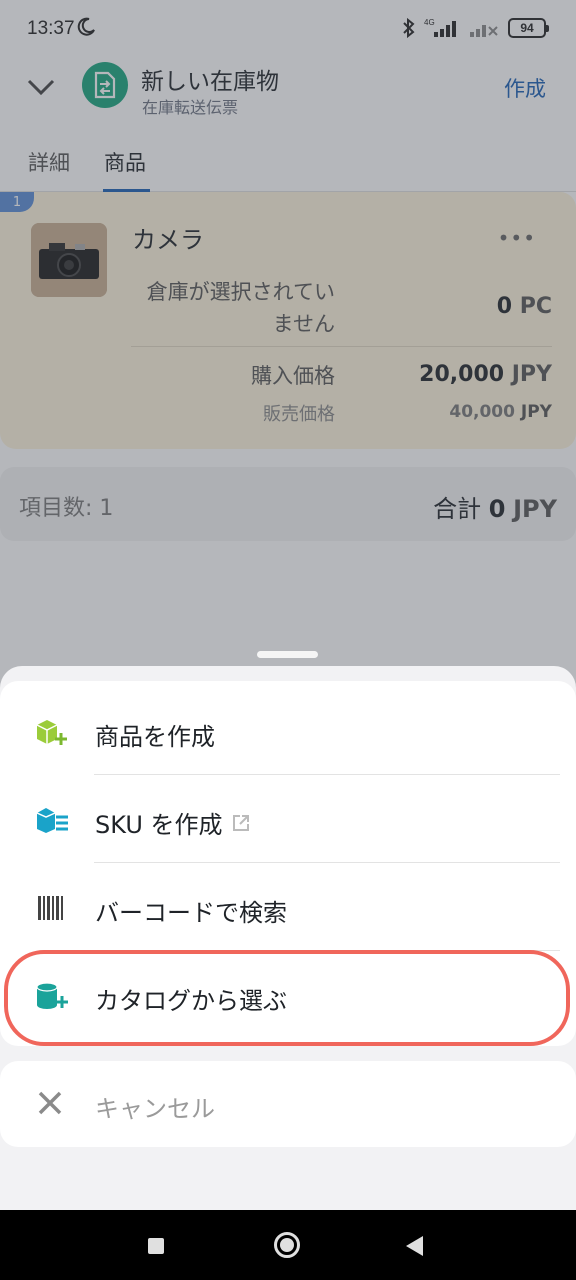 The height and width of the screenshot is (1280, 576). Describe the element at coordinates (288, 731) in the screenshot. I see `menu-item-create-product: 商品を作成` at that location.